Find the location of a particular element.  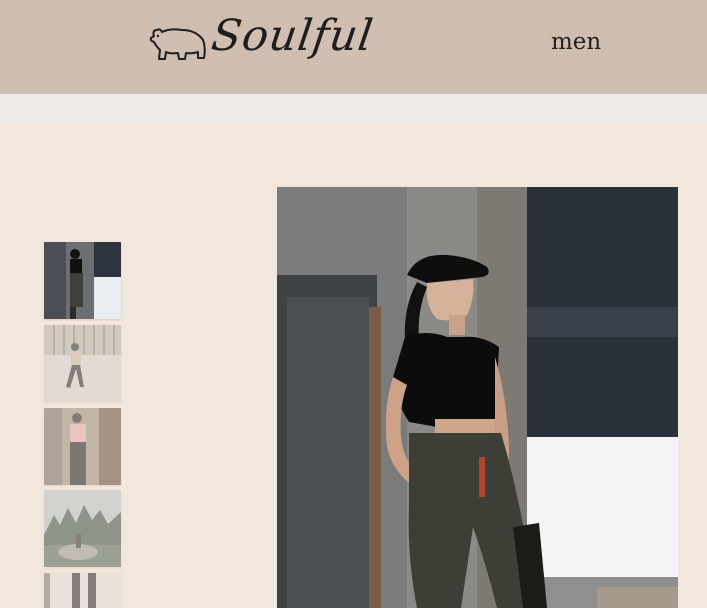

brand-logo is located at coordinates (178, 43).